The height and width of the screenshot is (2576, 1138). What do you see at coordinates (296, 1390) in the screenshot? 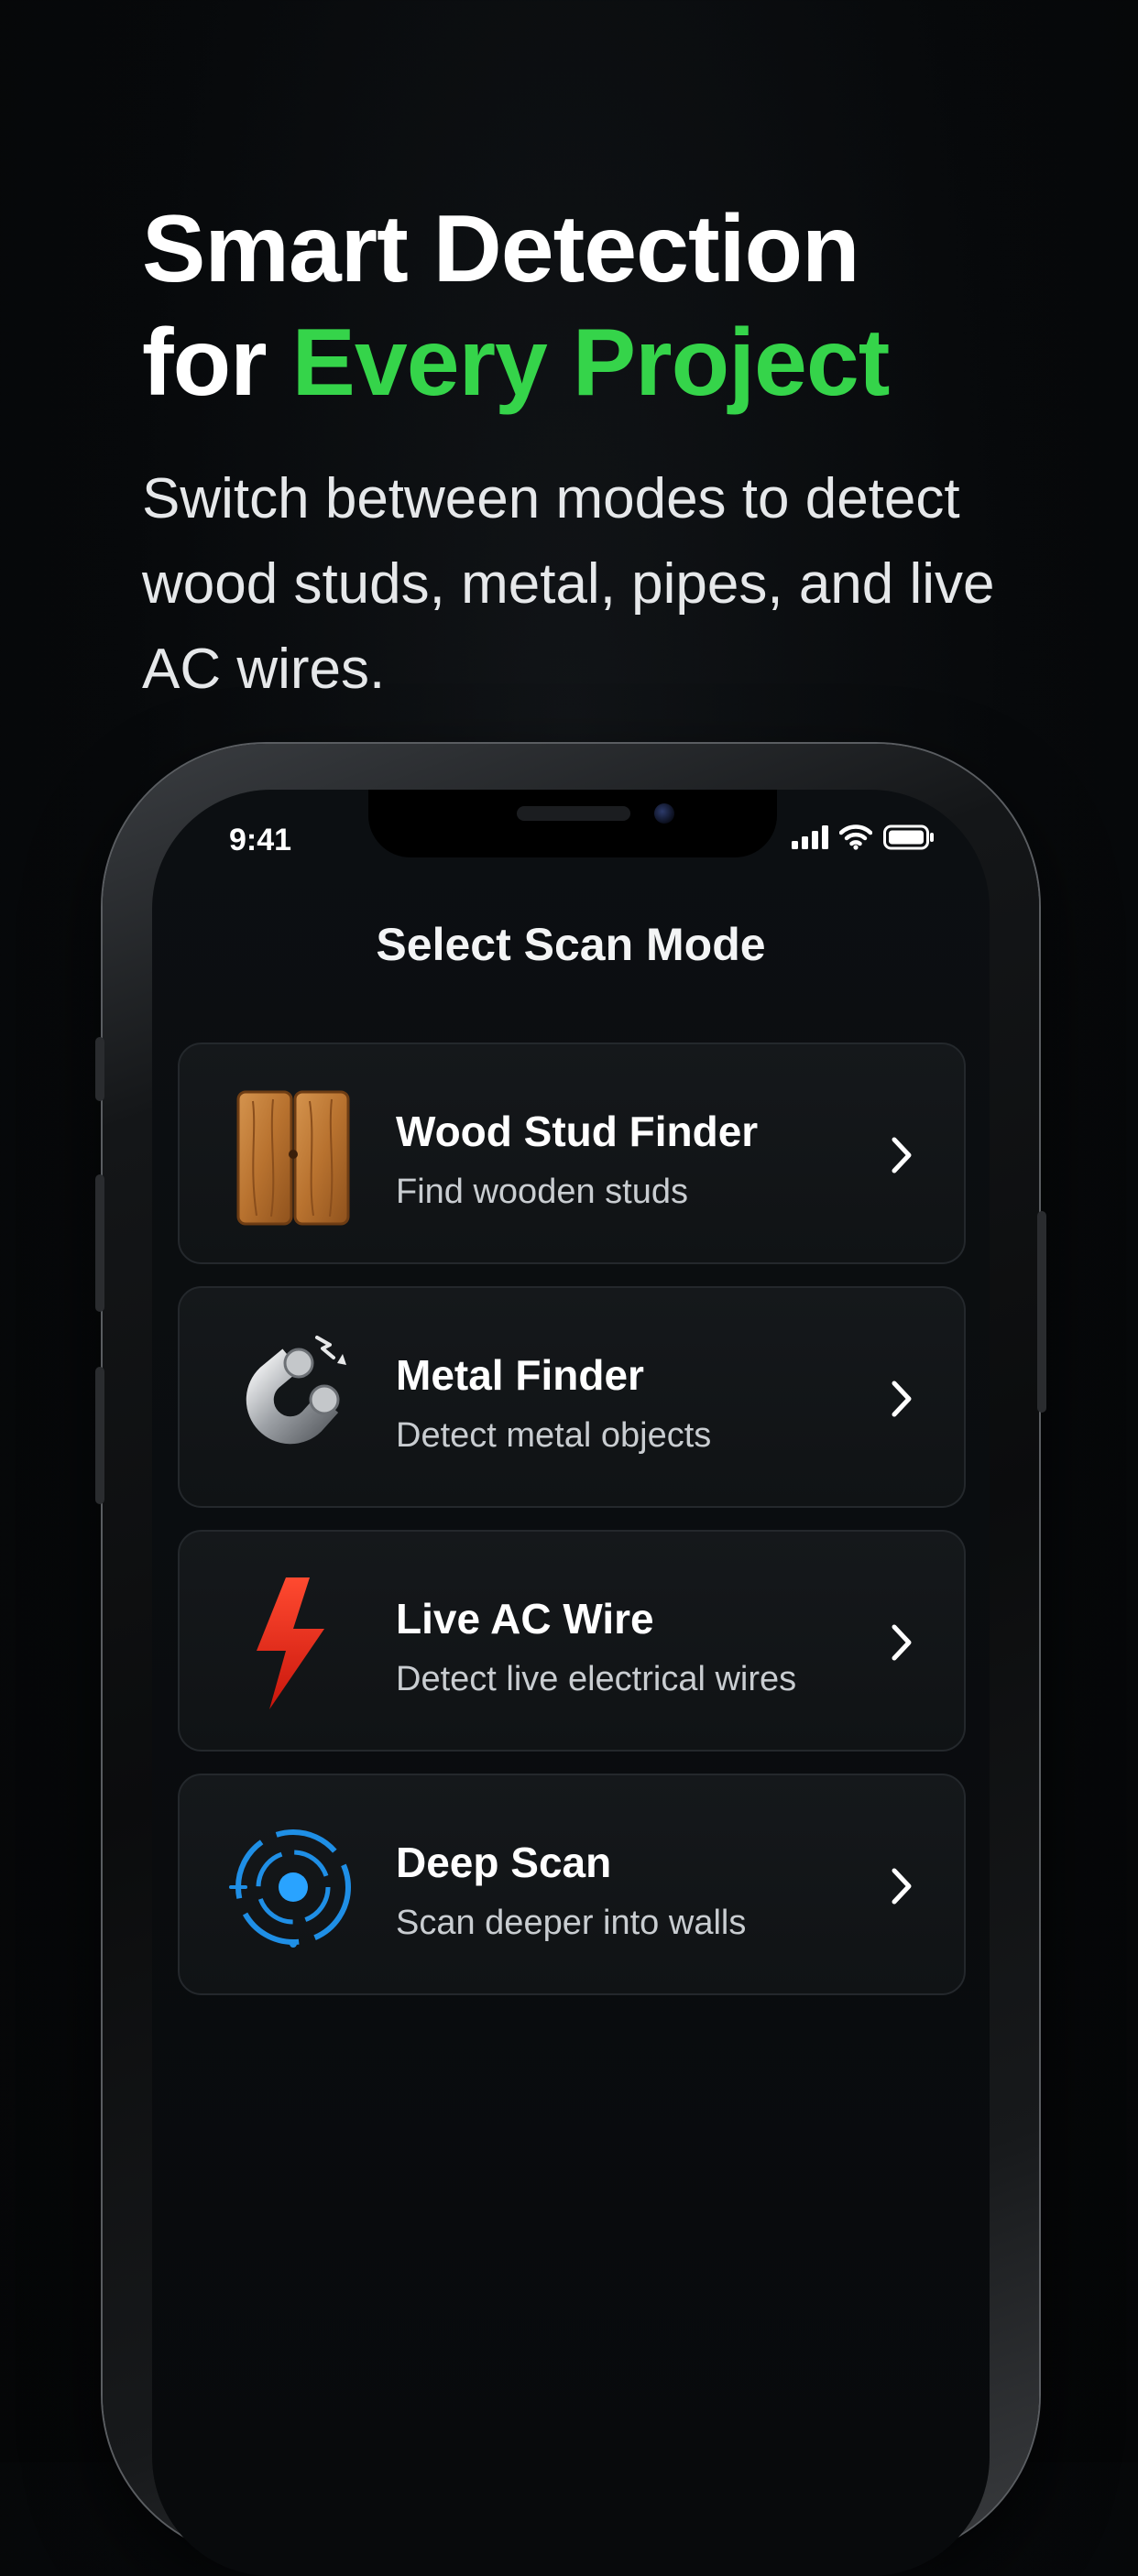
I see `magnet-icon` at bounding box center [296, 1390].